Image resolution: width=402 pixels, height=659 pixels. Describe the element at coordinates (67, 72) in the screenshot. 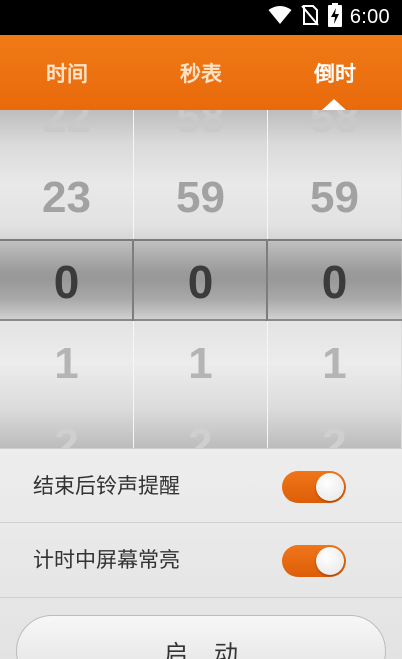

I see `tab-clock: 时间` at that location.